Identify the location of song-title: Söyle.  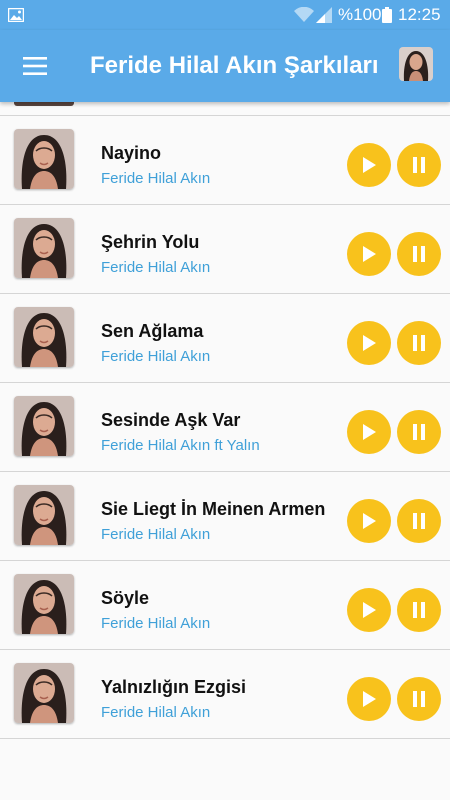
(125, 598).